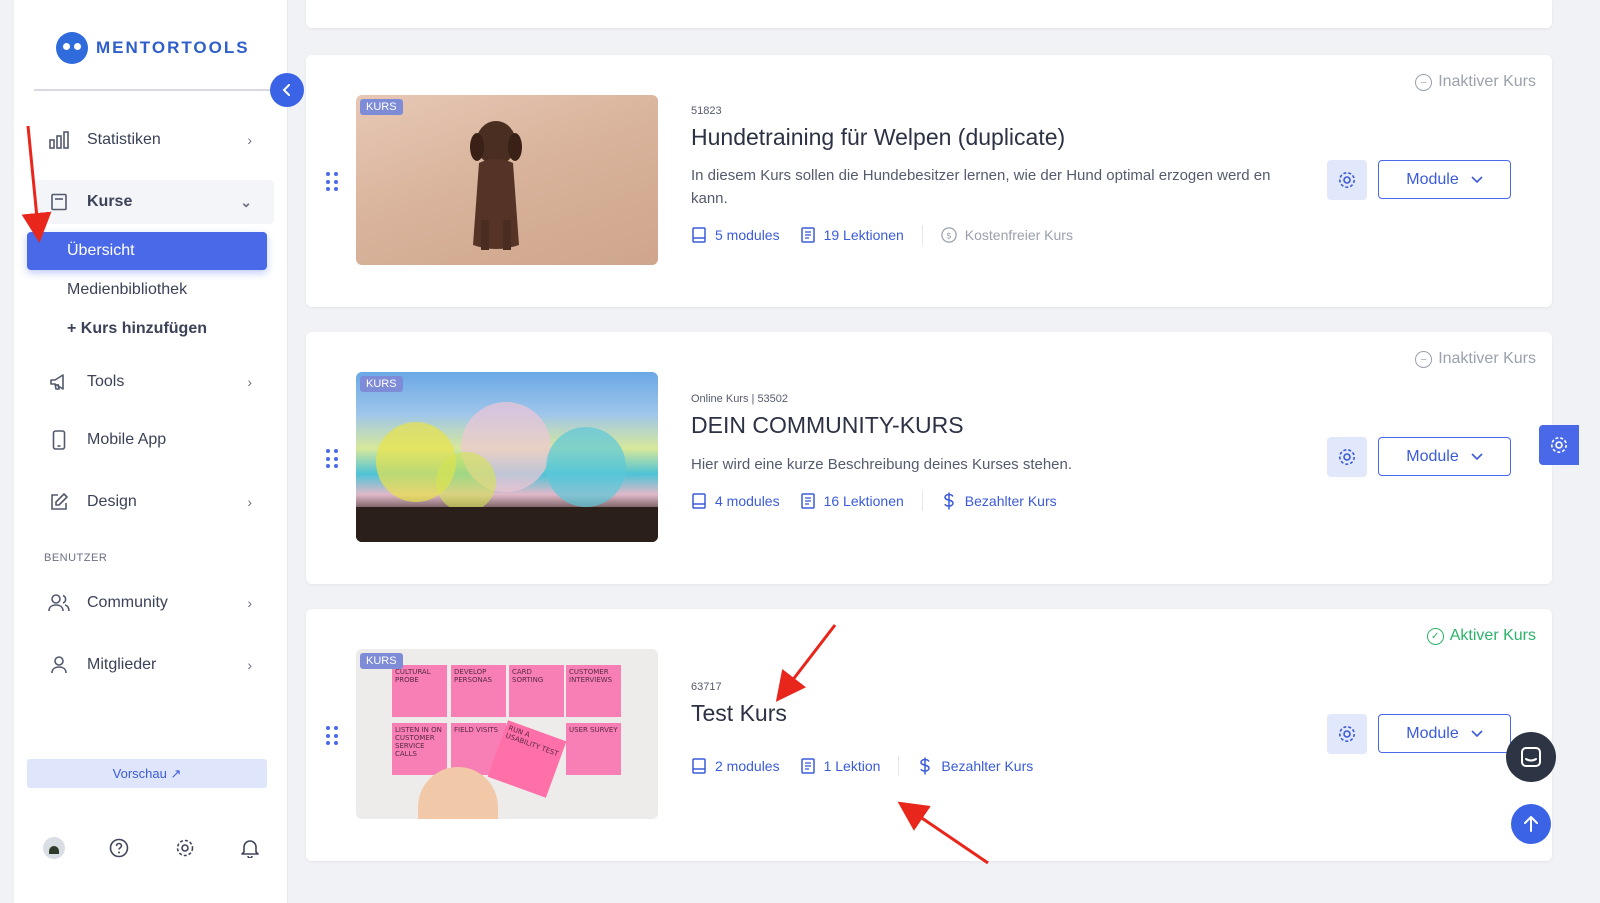 The width and height of the screenshot is (1600, 903). I want to click on course-stats: 4 modules 16 Lektionen Bezahlter Kurs, so click(874, 501).